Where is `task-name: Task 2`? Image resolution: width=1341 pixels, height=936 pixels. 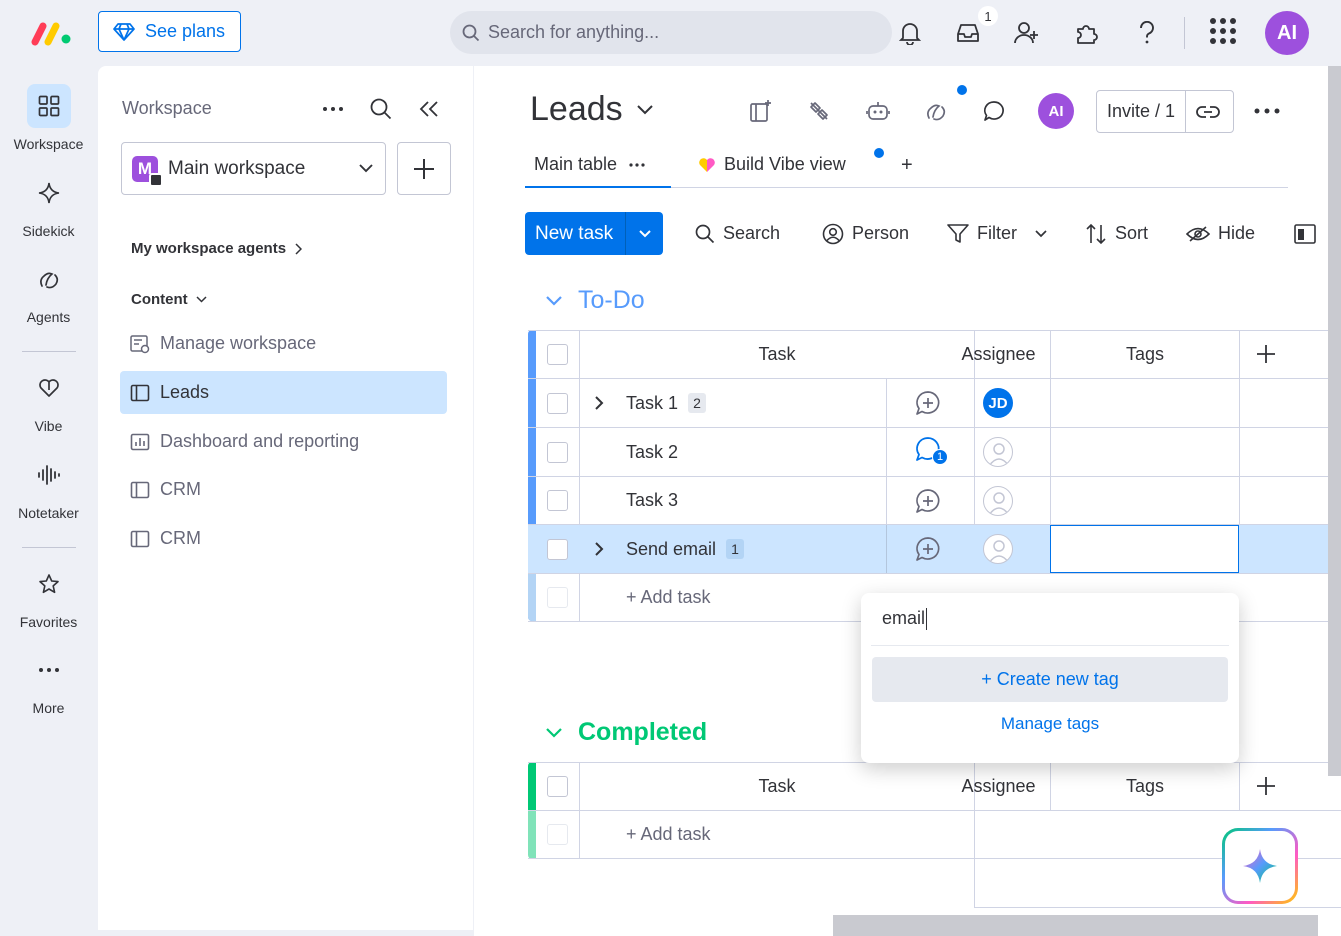
task-name: Task 2 is located at coordinates (652, 452).